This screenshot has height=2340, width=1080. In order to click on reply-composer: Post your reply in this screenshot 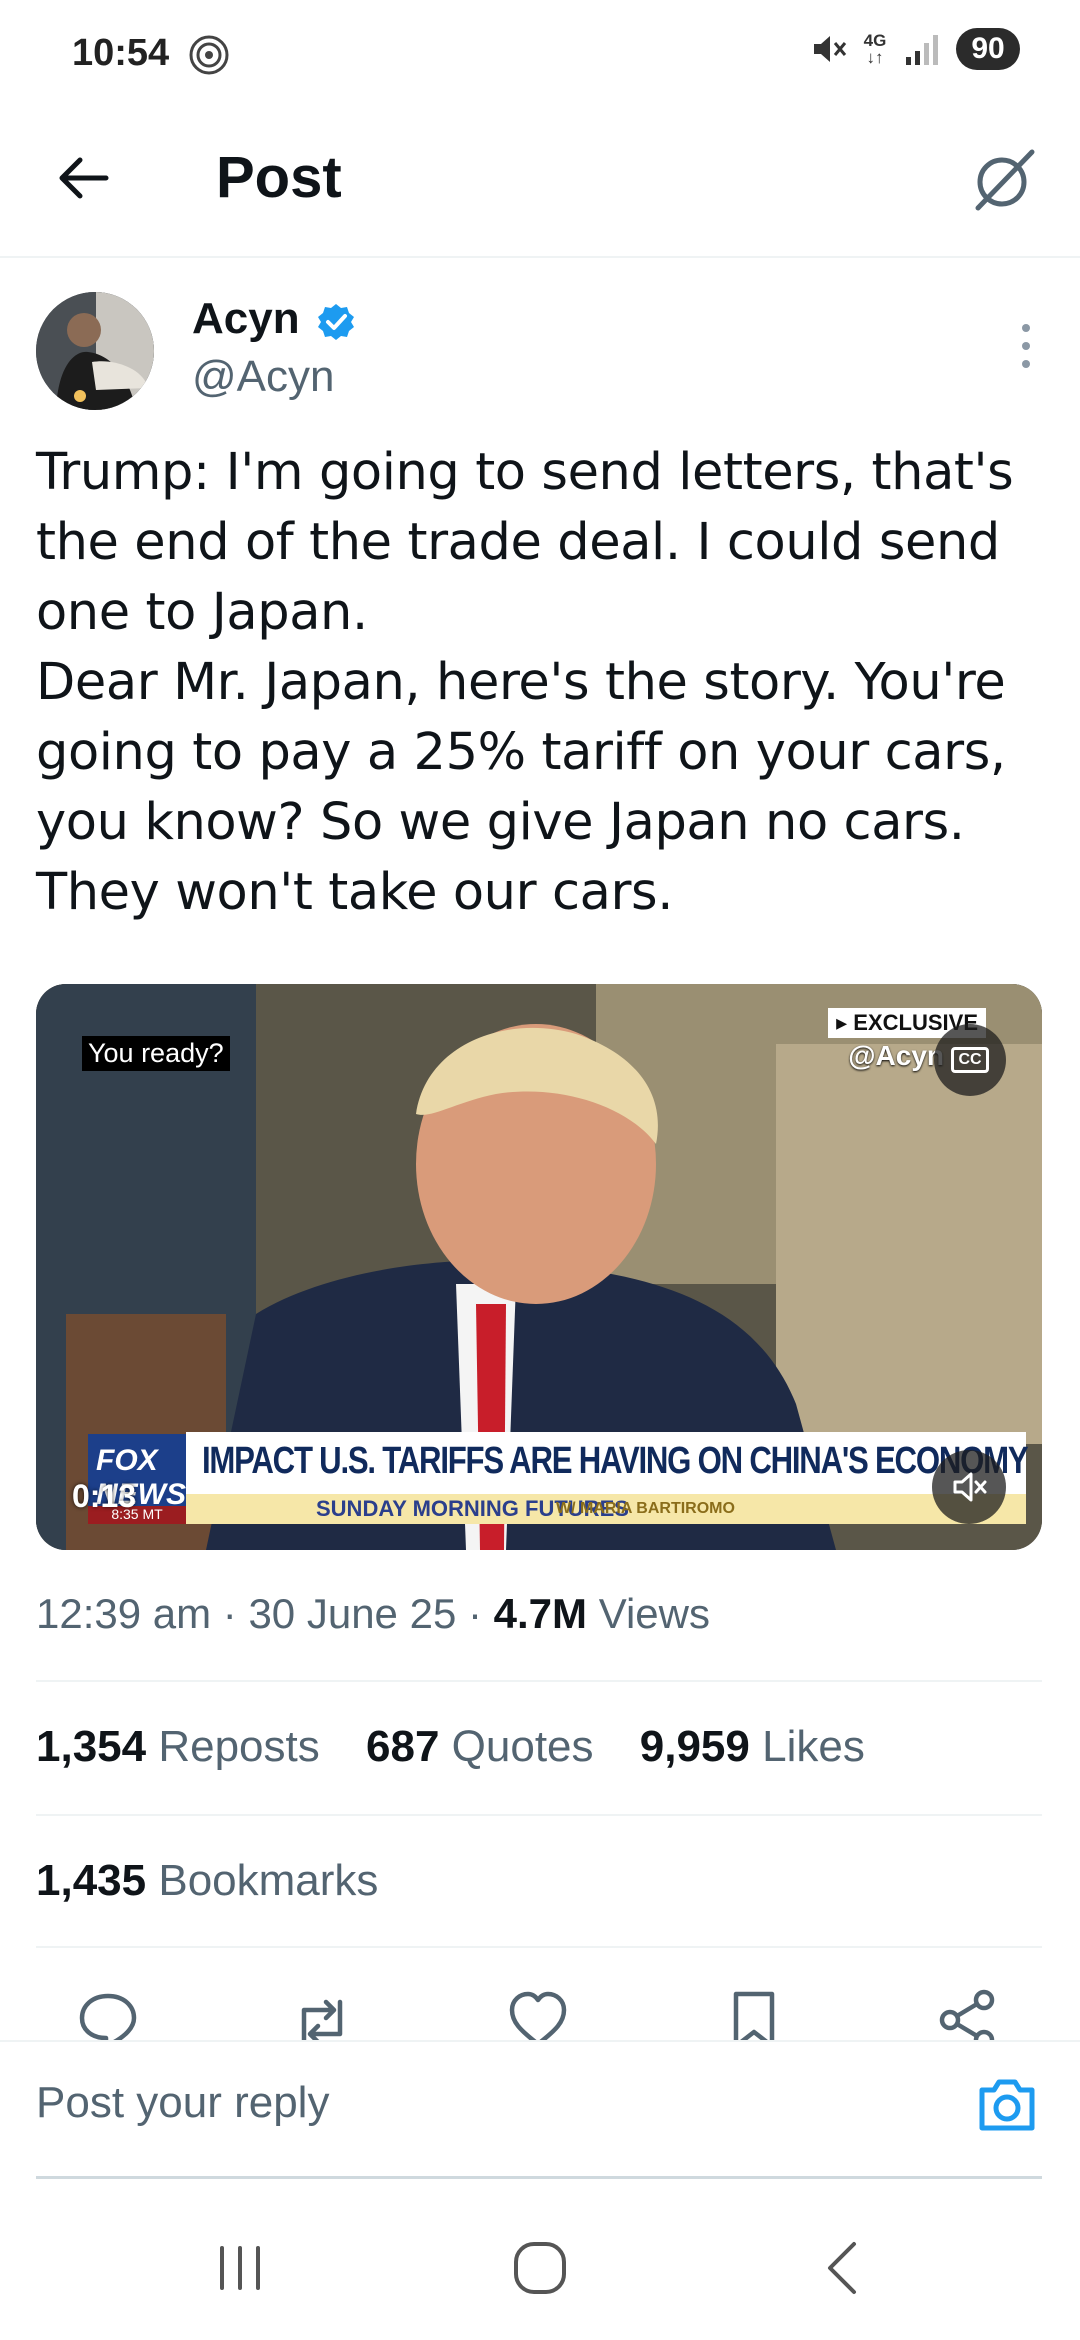, I will do `click(540, 2109)`.